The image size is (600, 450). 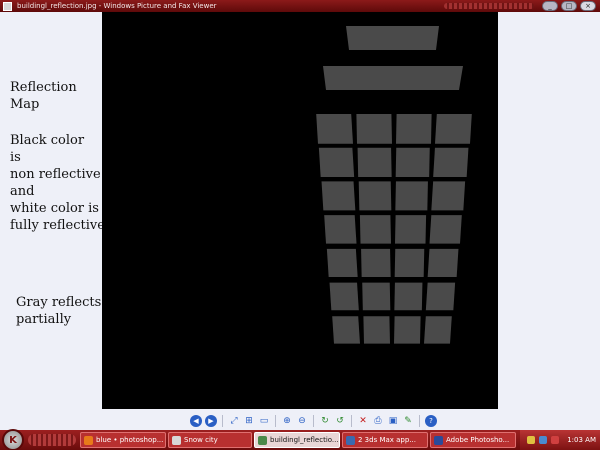 What do you see at coordinates (44, 319) in the screenshot?
I see `annotation-line: partially` at bounding box center [44, 319].